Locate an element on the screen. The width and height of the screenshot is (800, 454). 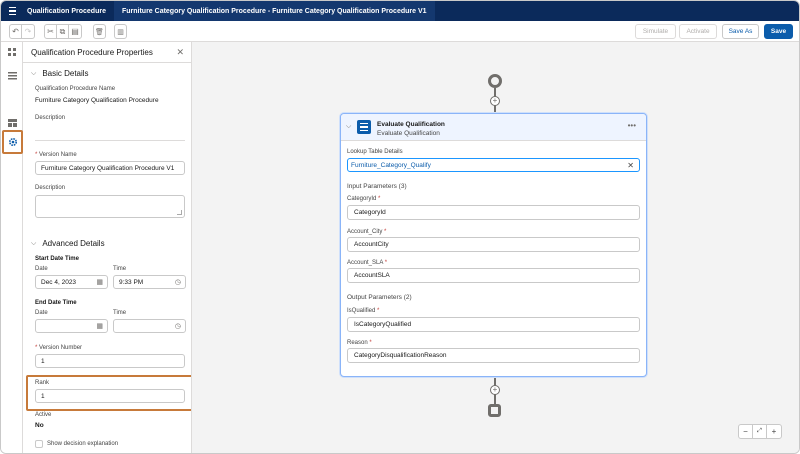
version-name-label: * Version Name is located at coordinates (56, 155).